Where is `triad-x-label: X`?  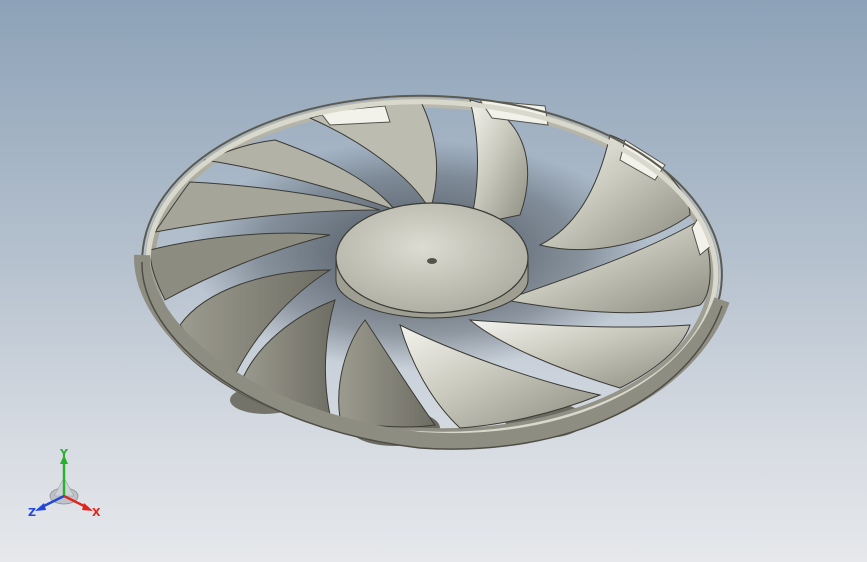
triad-x-label: X is located at coordinates (96, 512).